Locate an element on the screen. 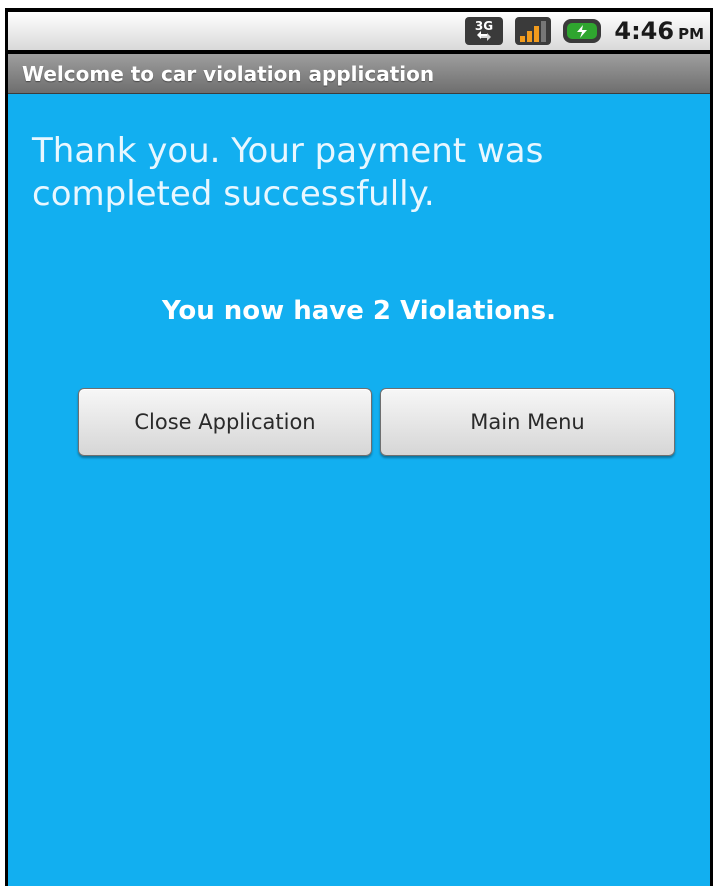 The height and width of the screenshot is (891, 718). status-clock: 4:46 PM is located at coordinates (659, 31).